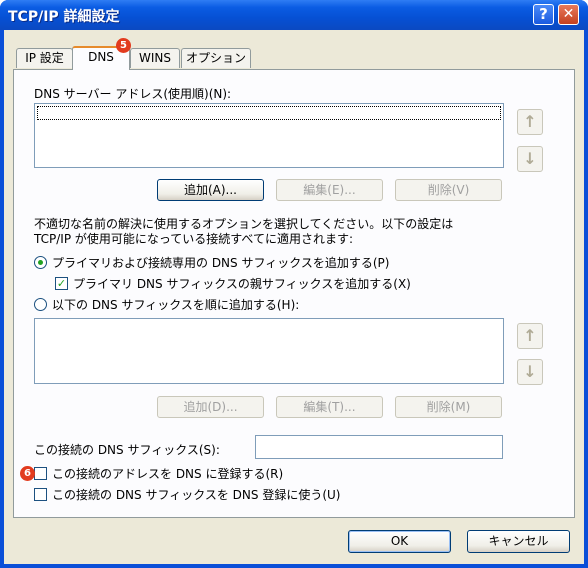 The height and width of the screenshot is (568, 588). What do you see at coordinates (399, 541) in the screenshot?
I see `ok-button: OK` at bounding box center [399, 541].